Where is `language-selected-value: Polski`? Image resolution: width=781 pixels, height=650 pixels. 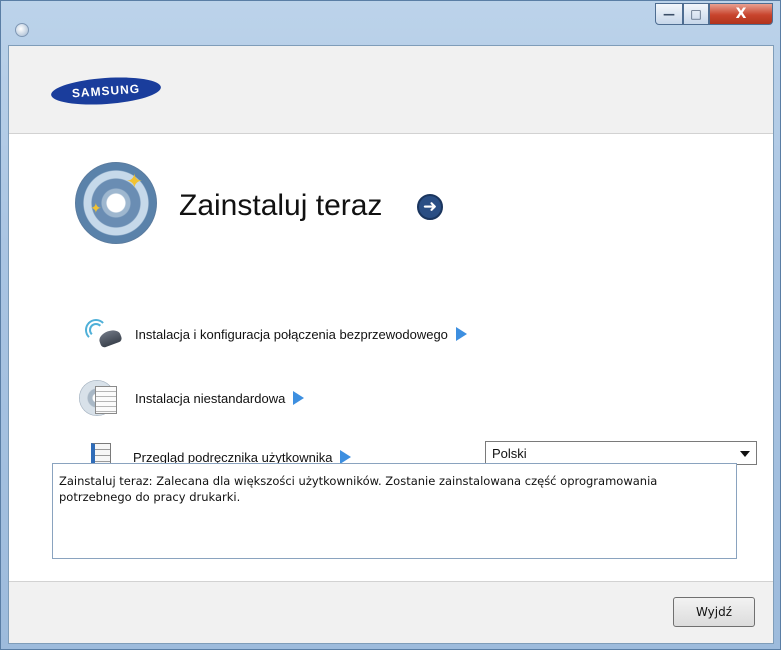
language-selected-value: Polski is located at coordinates (509, 453).